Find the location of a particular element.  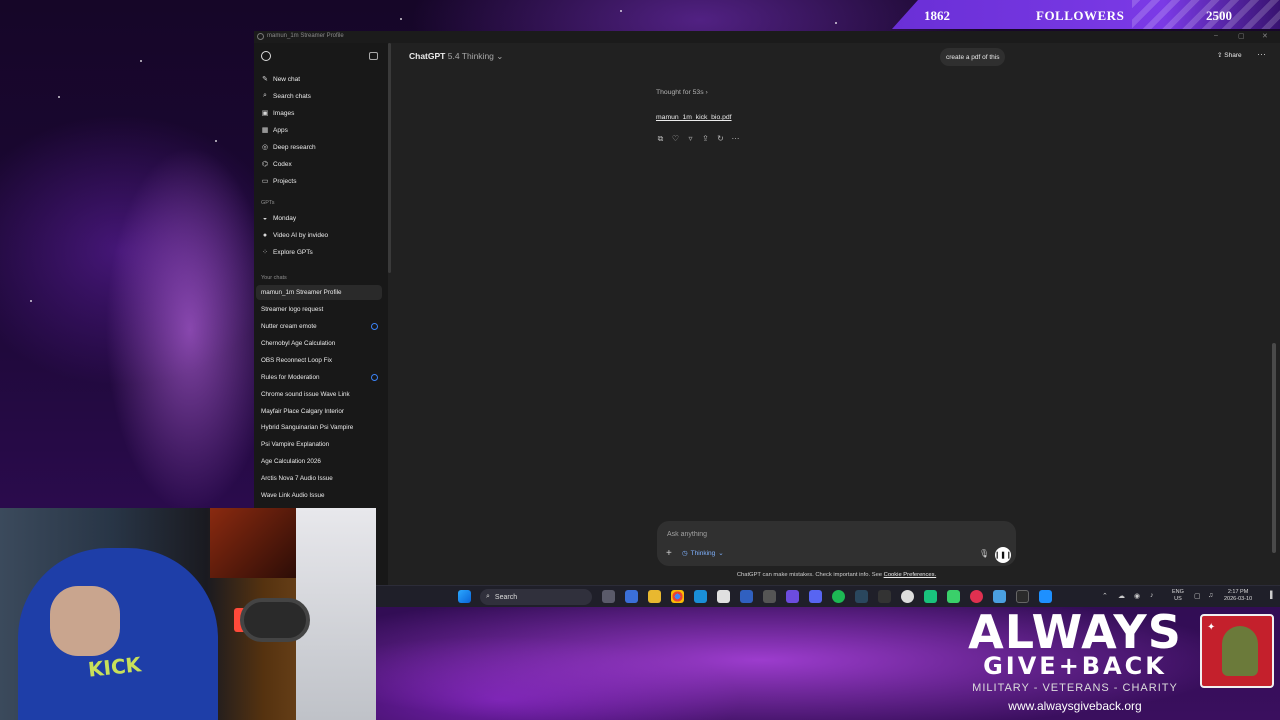

chat-item: mamun_1m Streamer Profile is located at coordinates (319, 292).